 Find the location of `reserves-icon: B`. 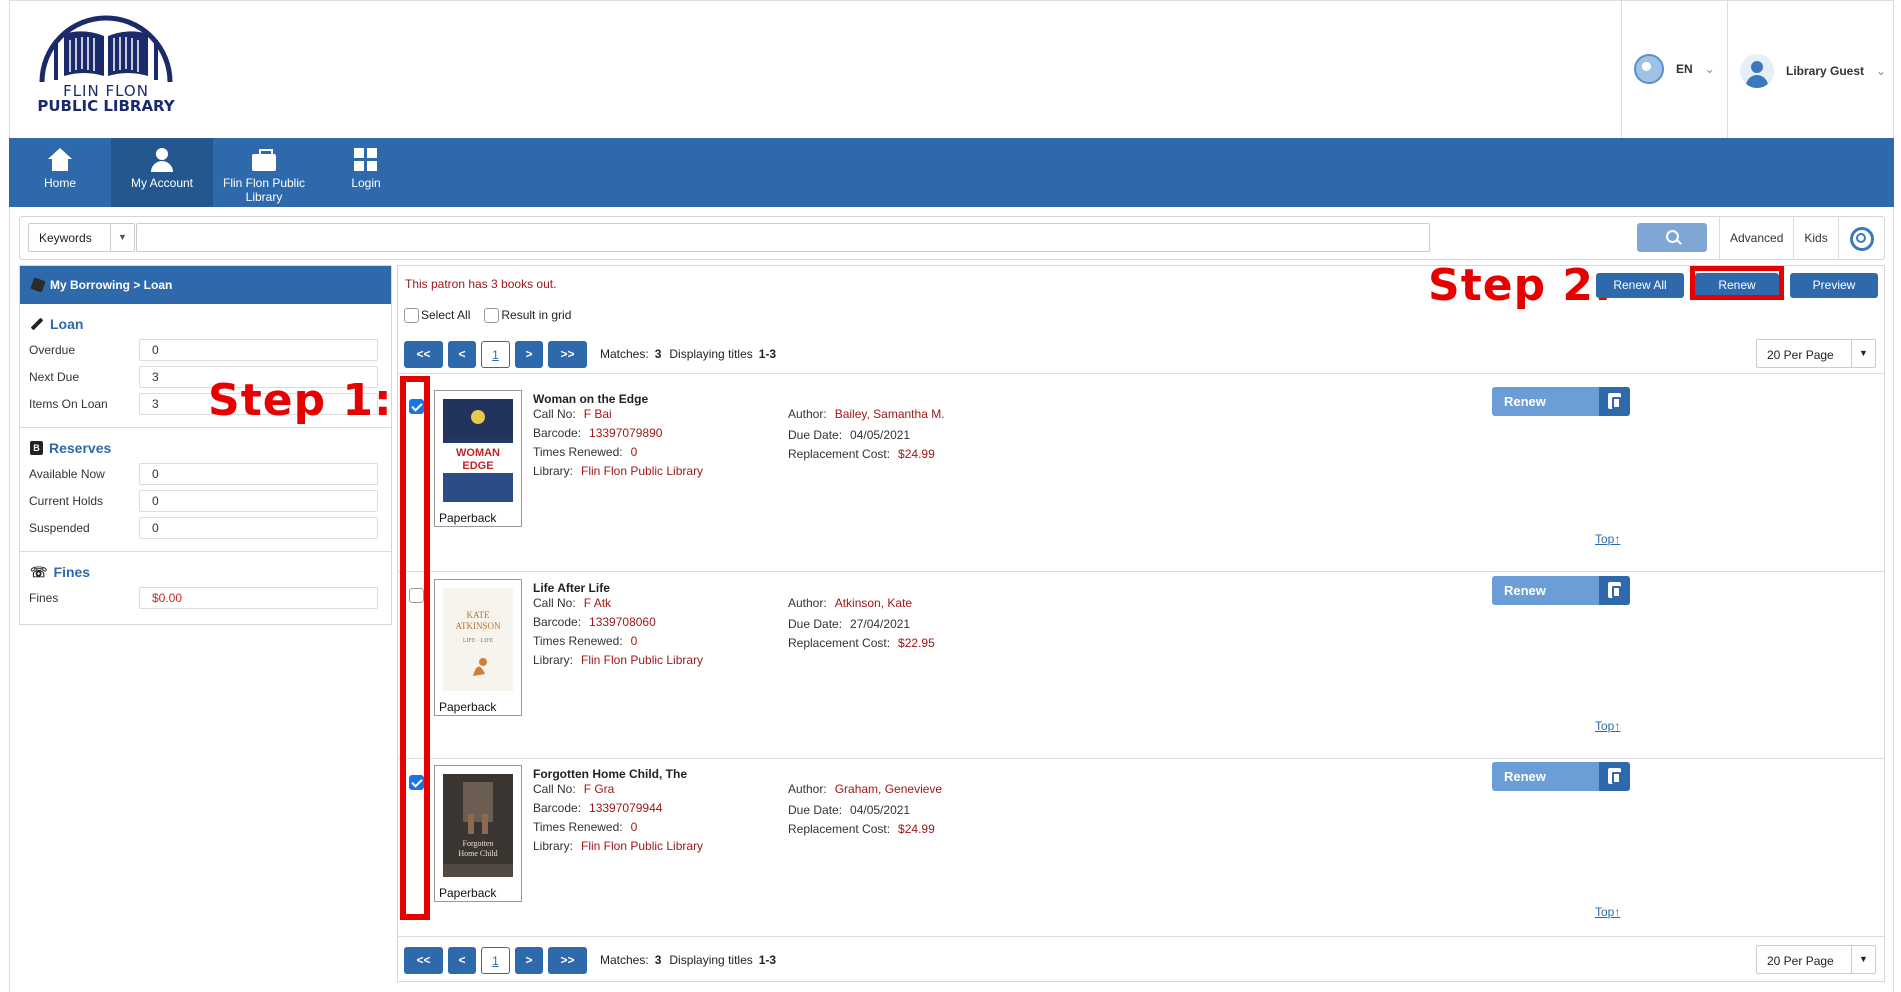

reserves-icon: B is located at coordinates (36, 448).